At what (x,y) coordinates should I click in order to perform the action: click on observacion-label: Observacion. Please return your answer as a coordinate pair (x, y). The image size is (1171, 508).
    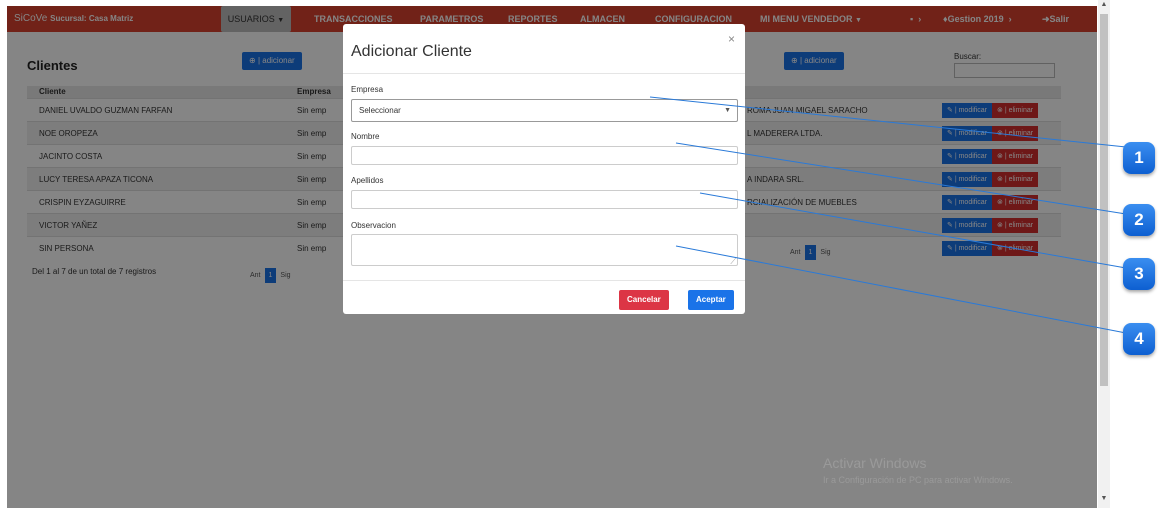
    Looking at the image, I should click on (373, 225).